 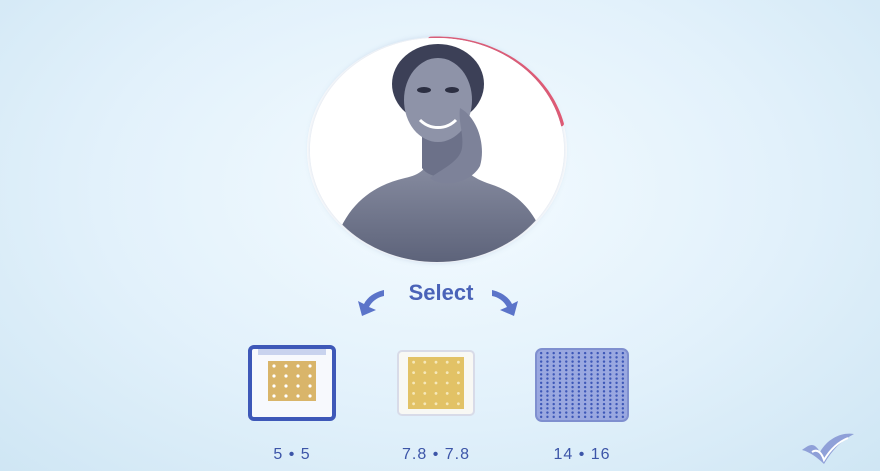 What do you see at coordinates (372, 302) in the screenshot?
I see `arrow-left-icon` at bounding box center [372, 302].